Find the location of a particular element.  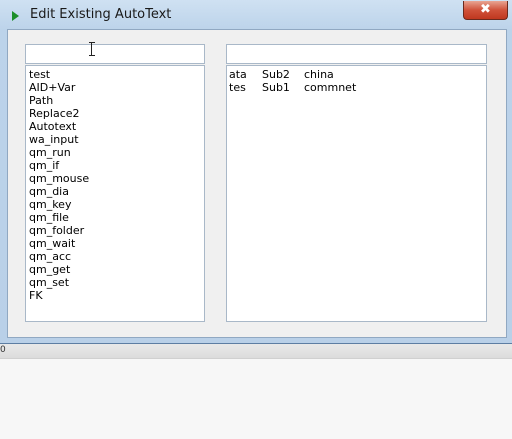

list-item: qm_mouse is located at coordinates (115, 178).